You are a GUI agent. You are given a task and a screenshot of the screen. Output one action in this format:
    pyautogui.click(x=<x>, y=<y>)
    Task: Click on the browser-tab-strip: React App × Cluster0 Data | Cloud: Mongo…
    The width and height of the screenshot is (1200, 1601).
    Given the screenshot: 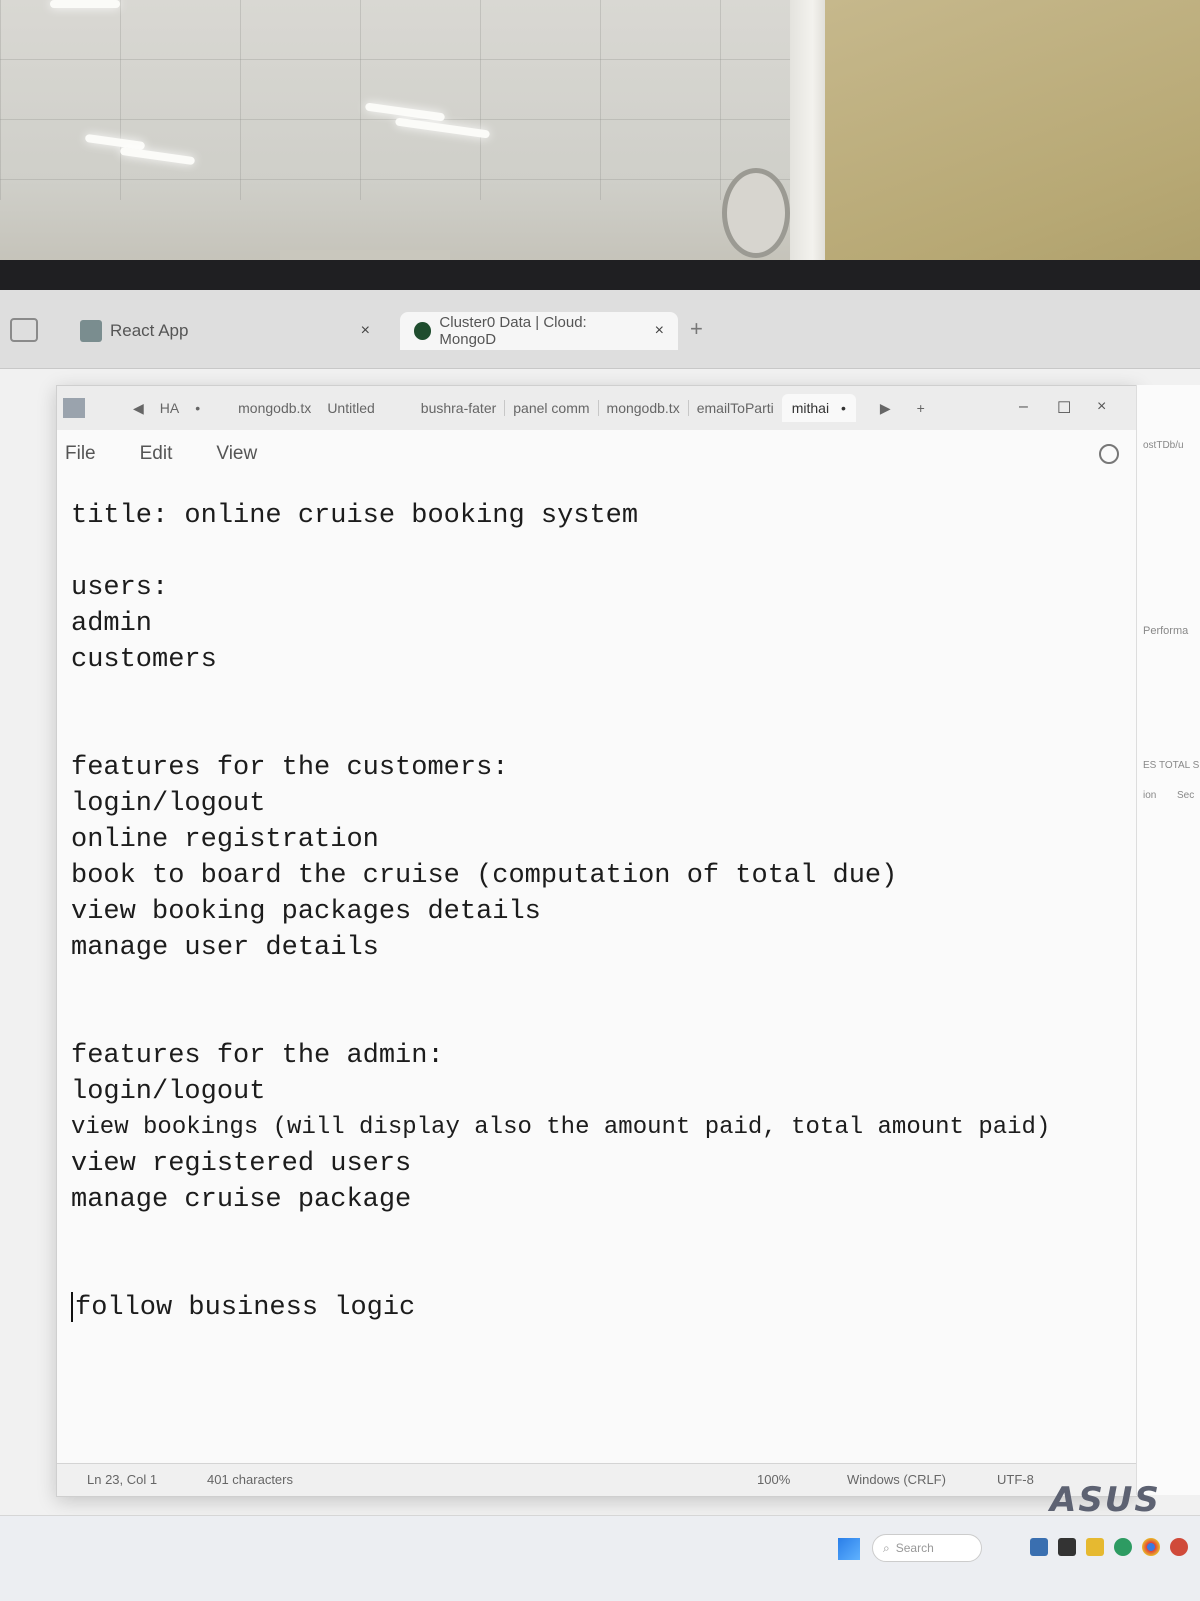 What is the action you would take?
    pyautogui.click(x=600, y=329)
    